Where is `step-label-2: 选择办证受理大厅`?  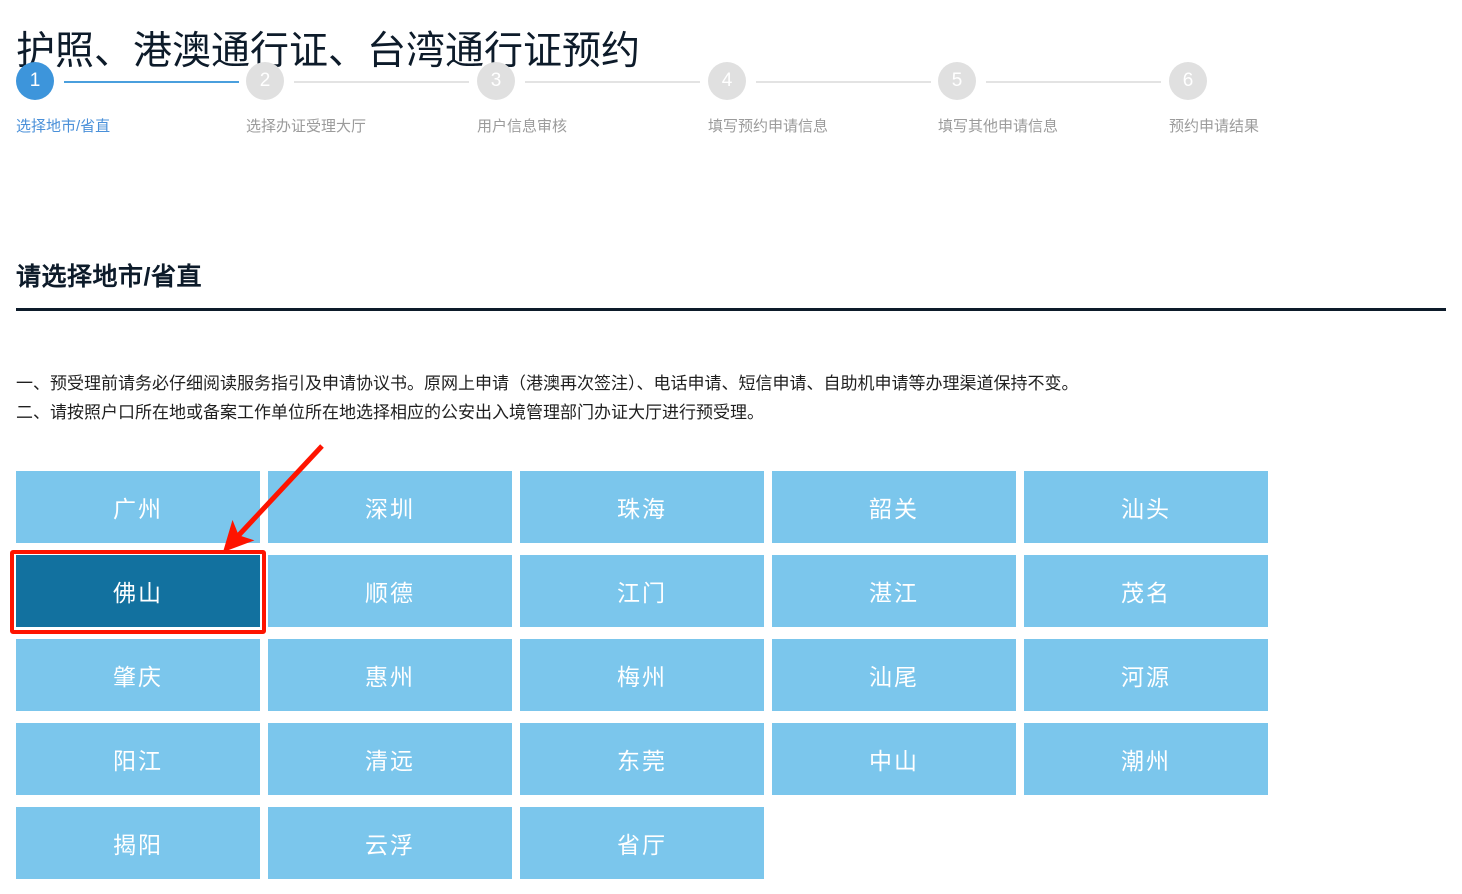 step-label-2: 选择办证受理大厅 is located at coordinates (306, 126).